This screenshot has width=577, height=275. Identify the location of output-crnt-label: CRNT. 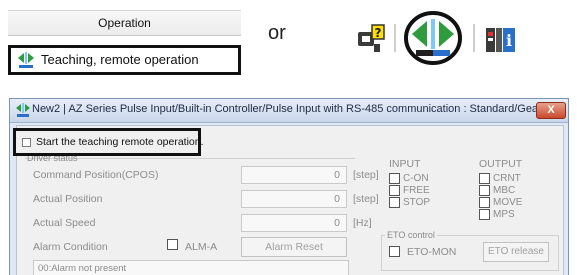
(507, 178).